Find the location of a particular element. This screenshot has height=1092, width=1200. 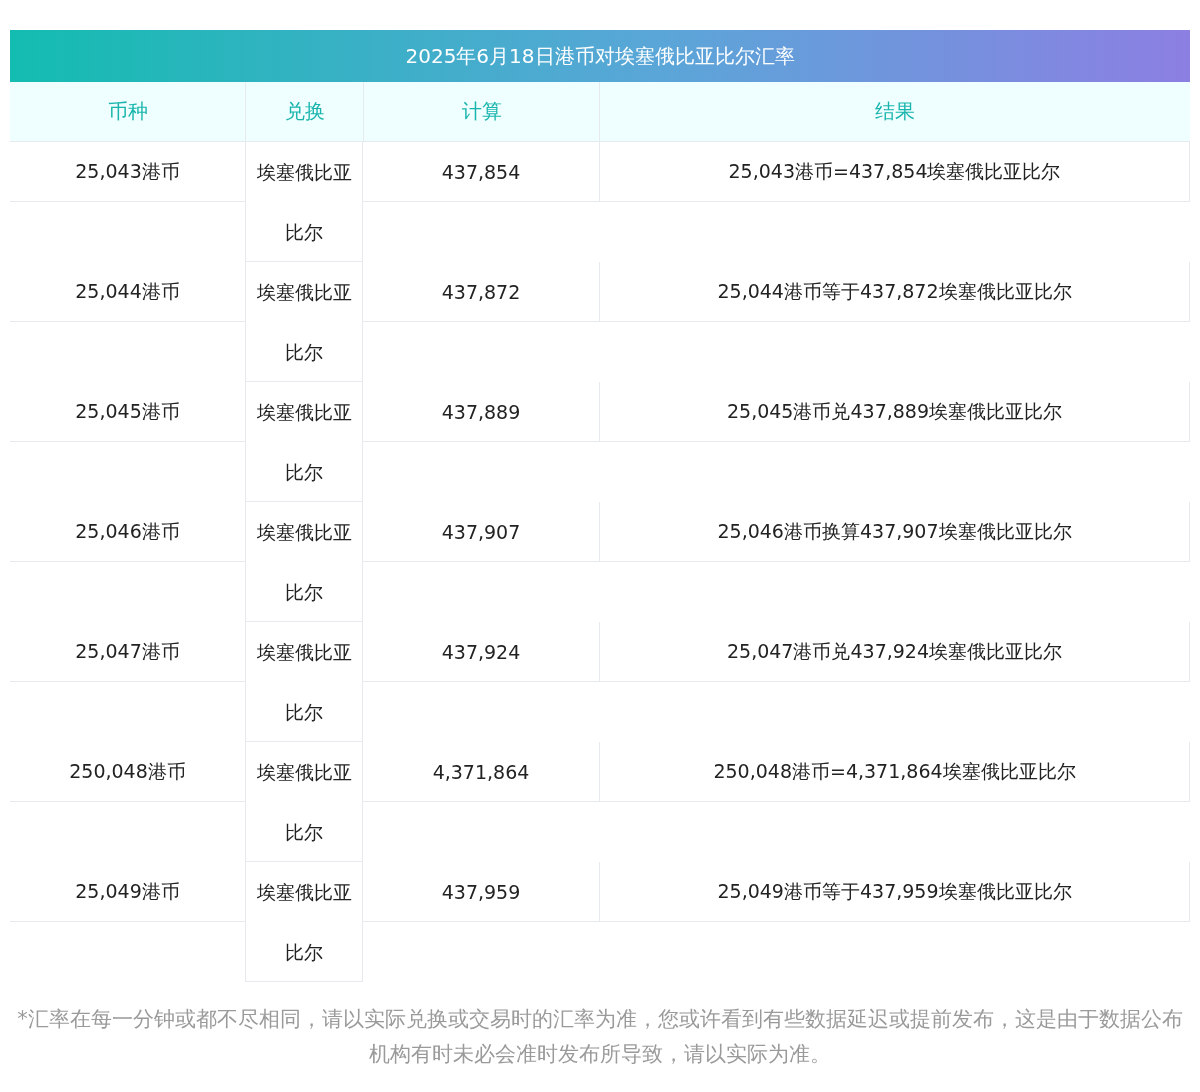

column-header: 结果 is located at coordinates (894, 112).